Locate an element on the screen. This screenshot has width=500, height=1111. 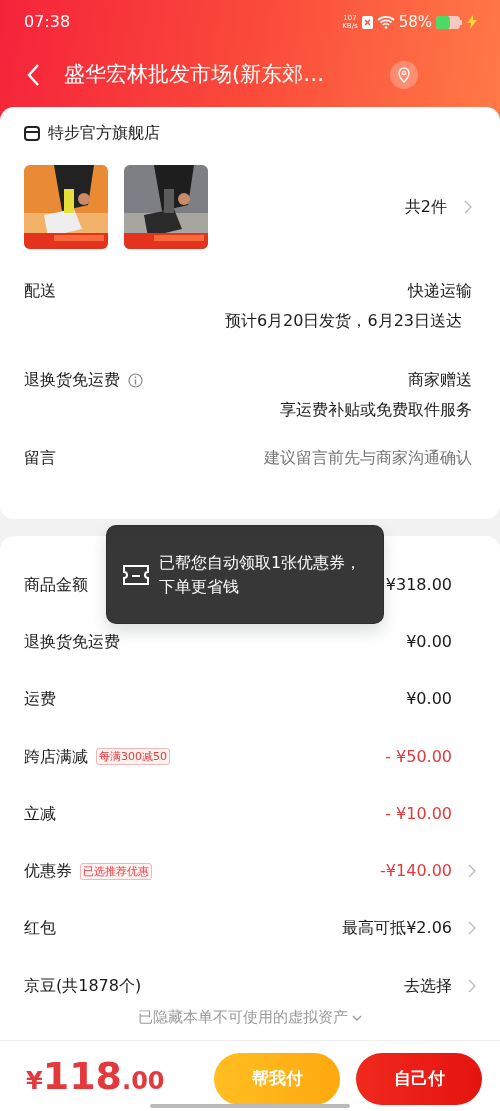
row-label: 优惠券 is located at coordinates (48, 871).